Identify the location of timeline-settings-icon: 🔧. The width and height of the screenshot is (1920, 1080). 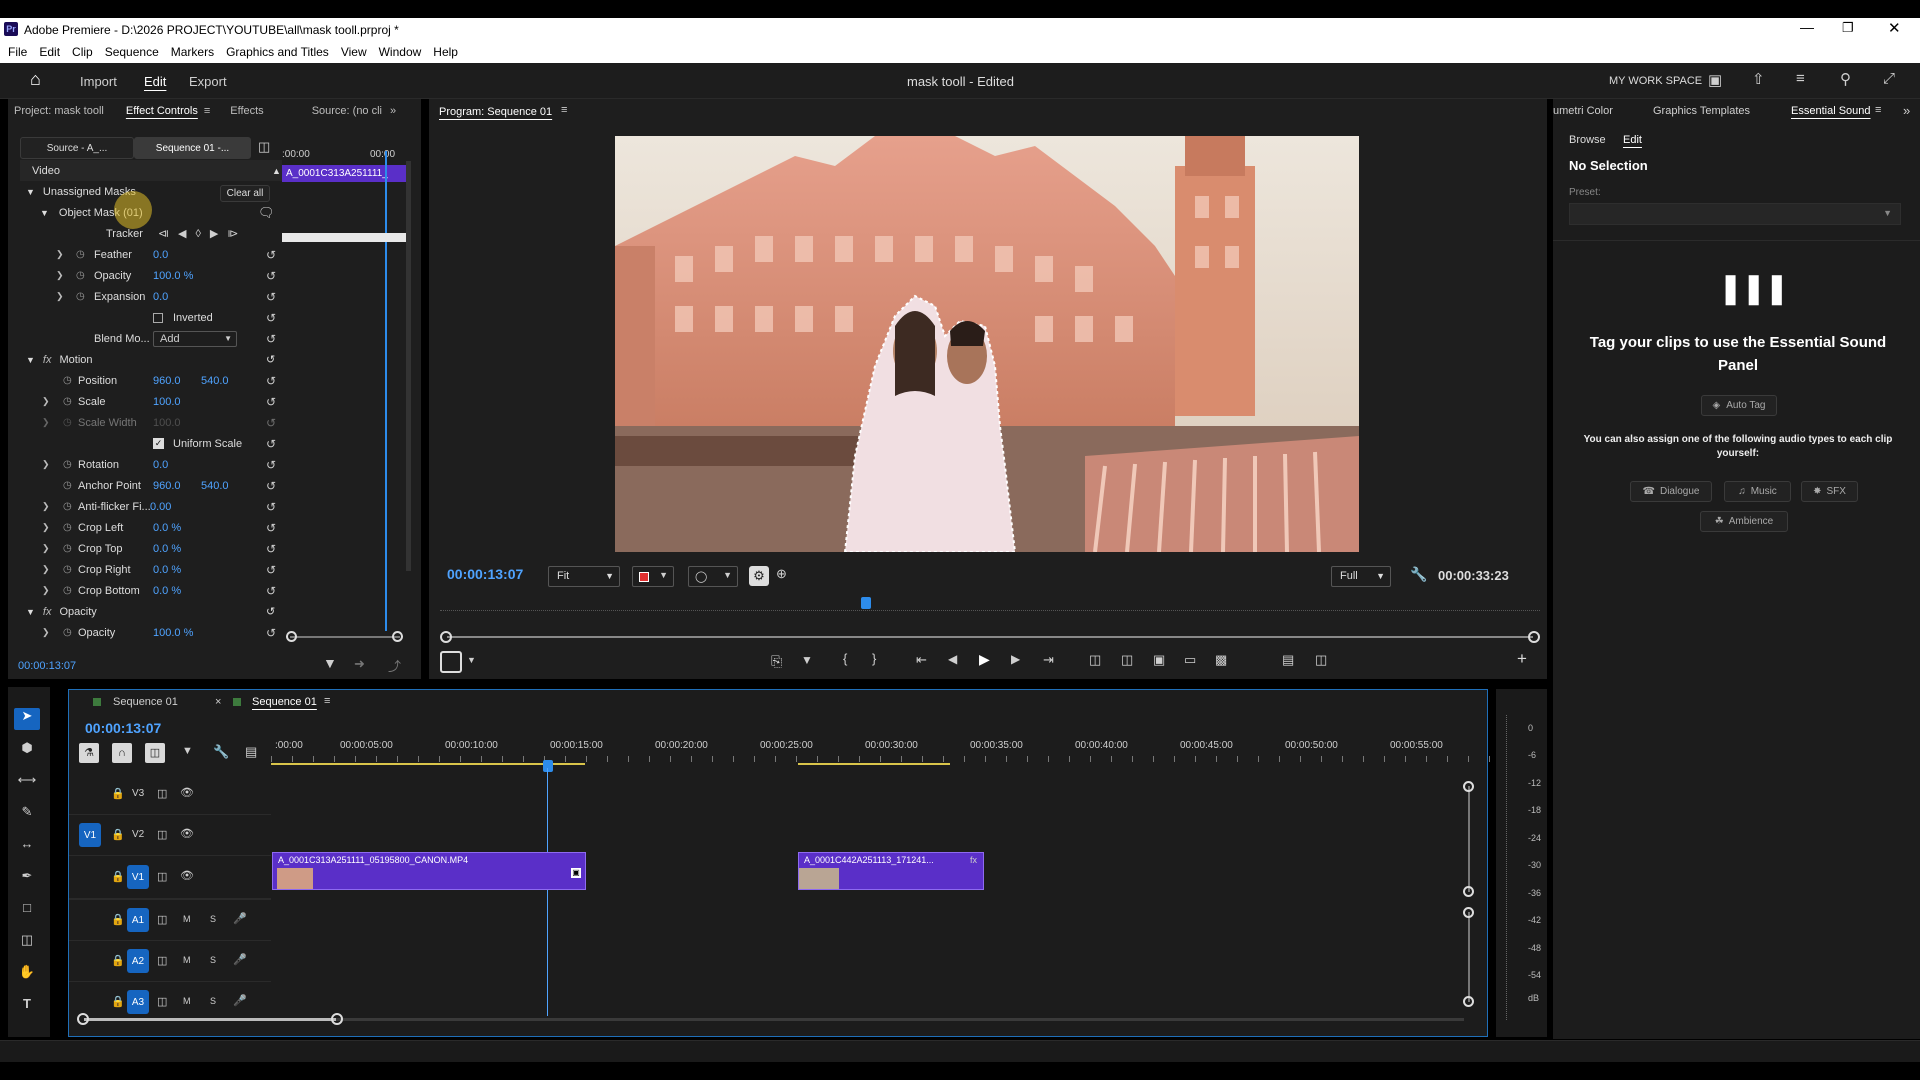
(221, 752).